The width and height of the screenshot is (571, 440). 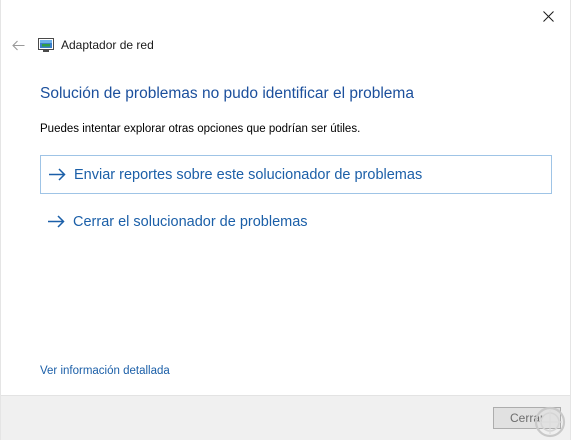 What do you see at coordinates (285, 417) in the screenshot?
I see `dialog-footer: Cerrar` at bounding box center [285, 417].